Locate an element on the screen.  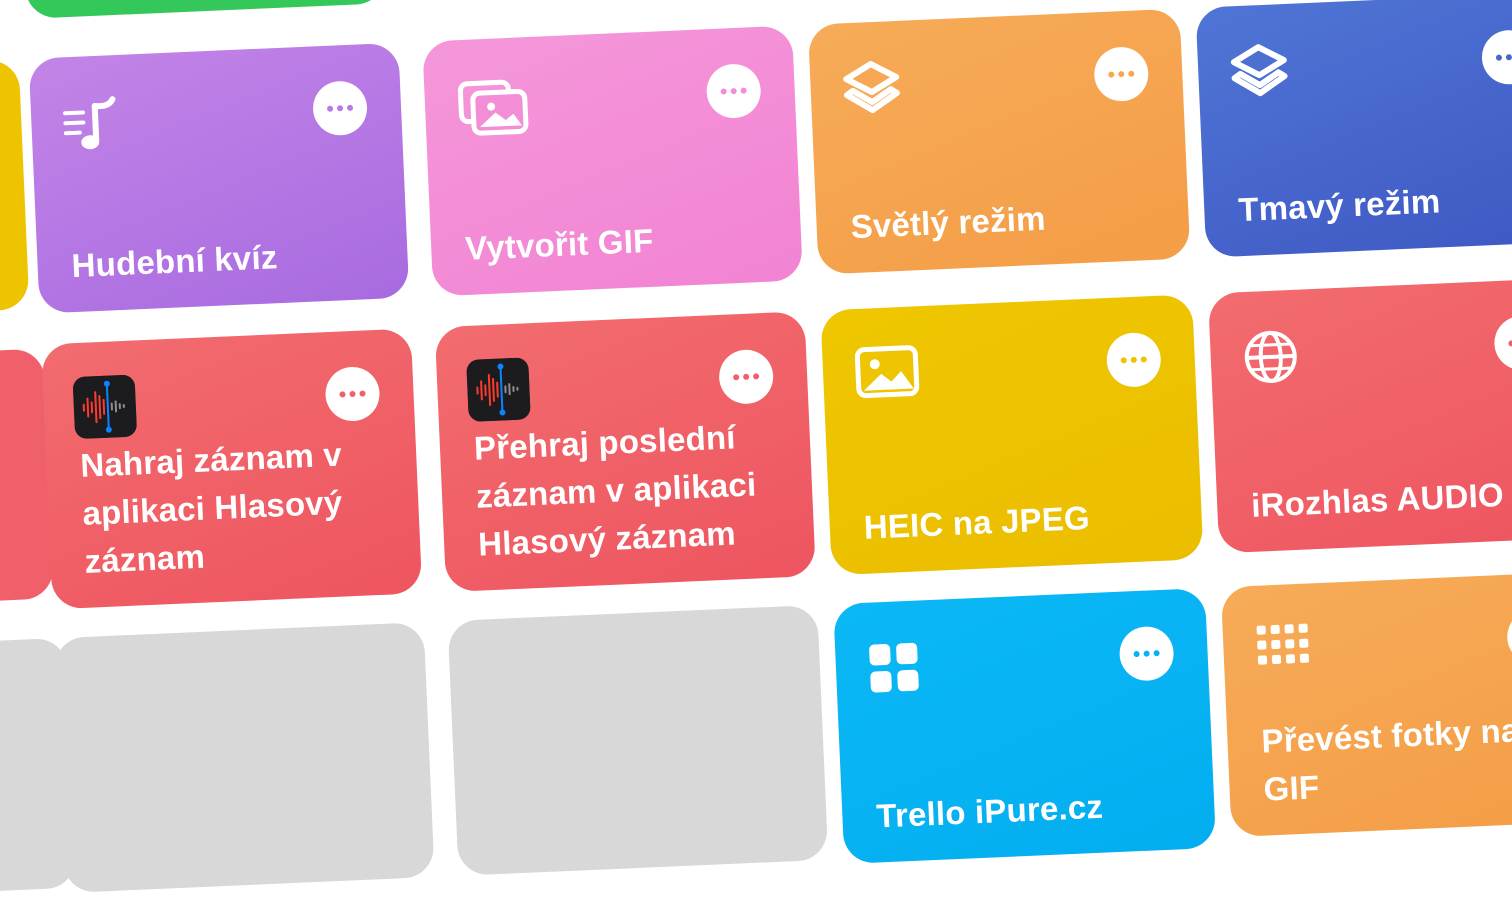
shortcut-title: Vytvořit GIF is located at coordinates (618, 242).